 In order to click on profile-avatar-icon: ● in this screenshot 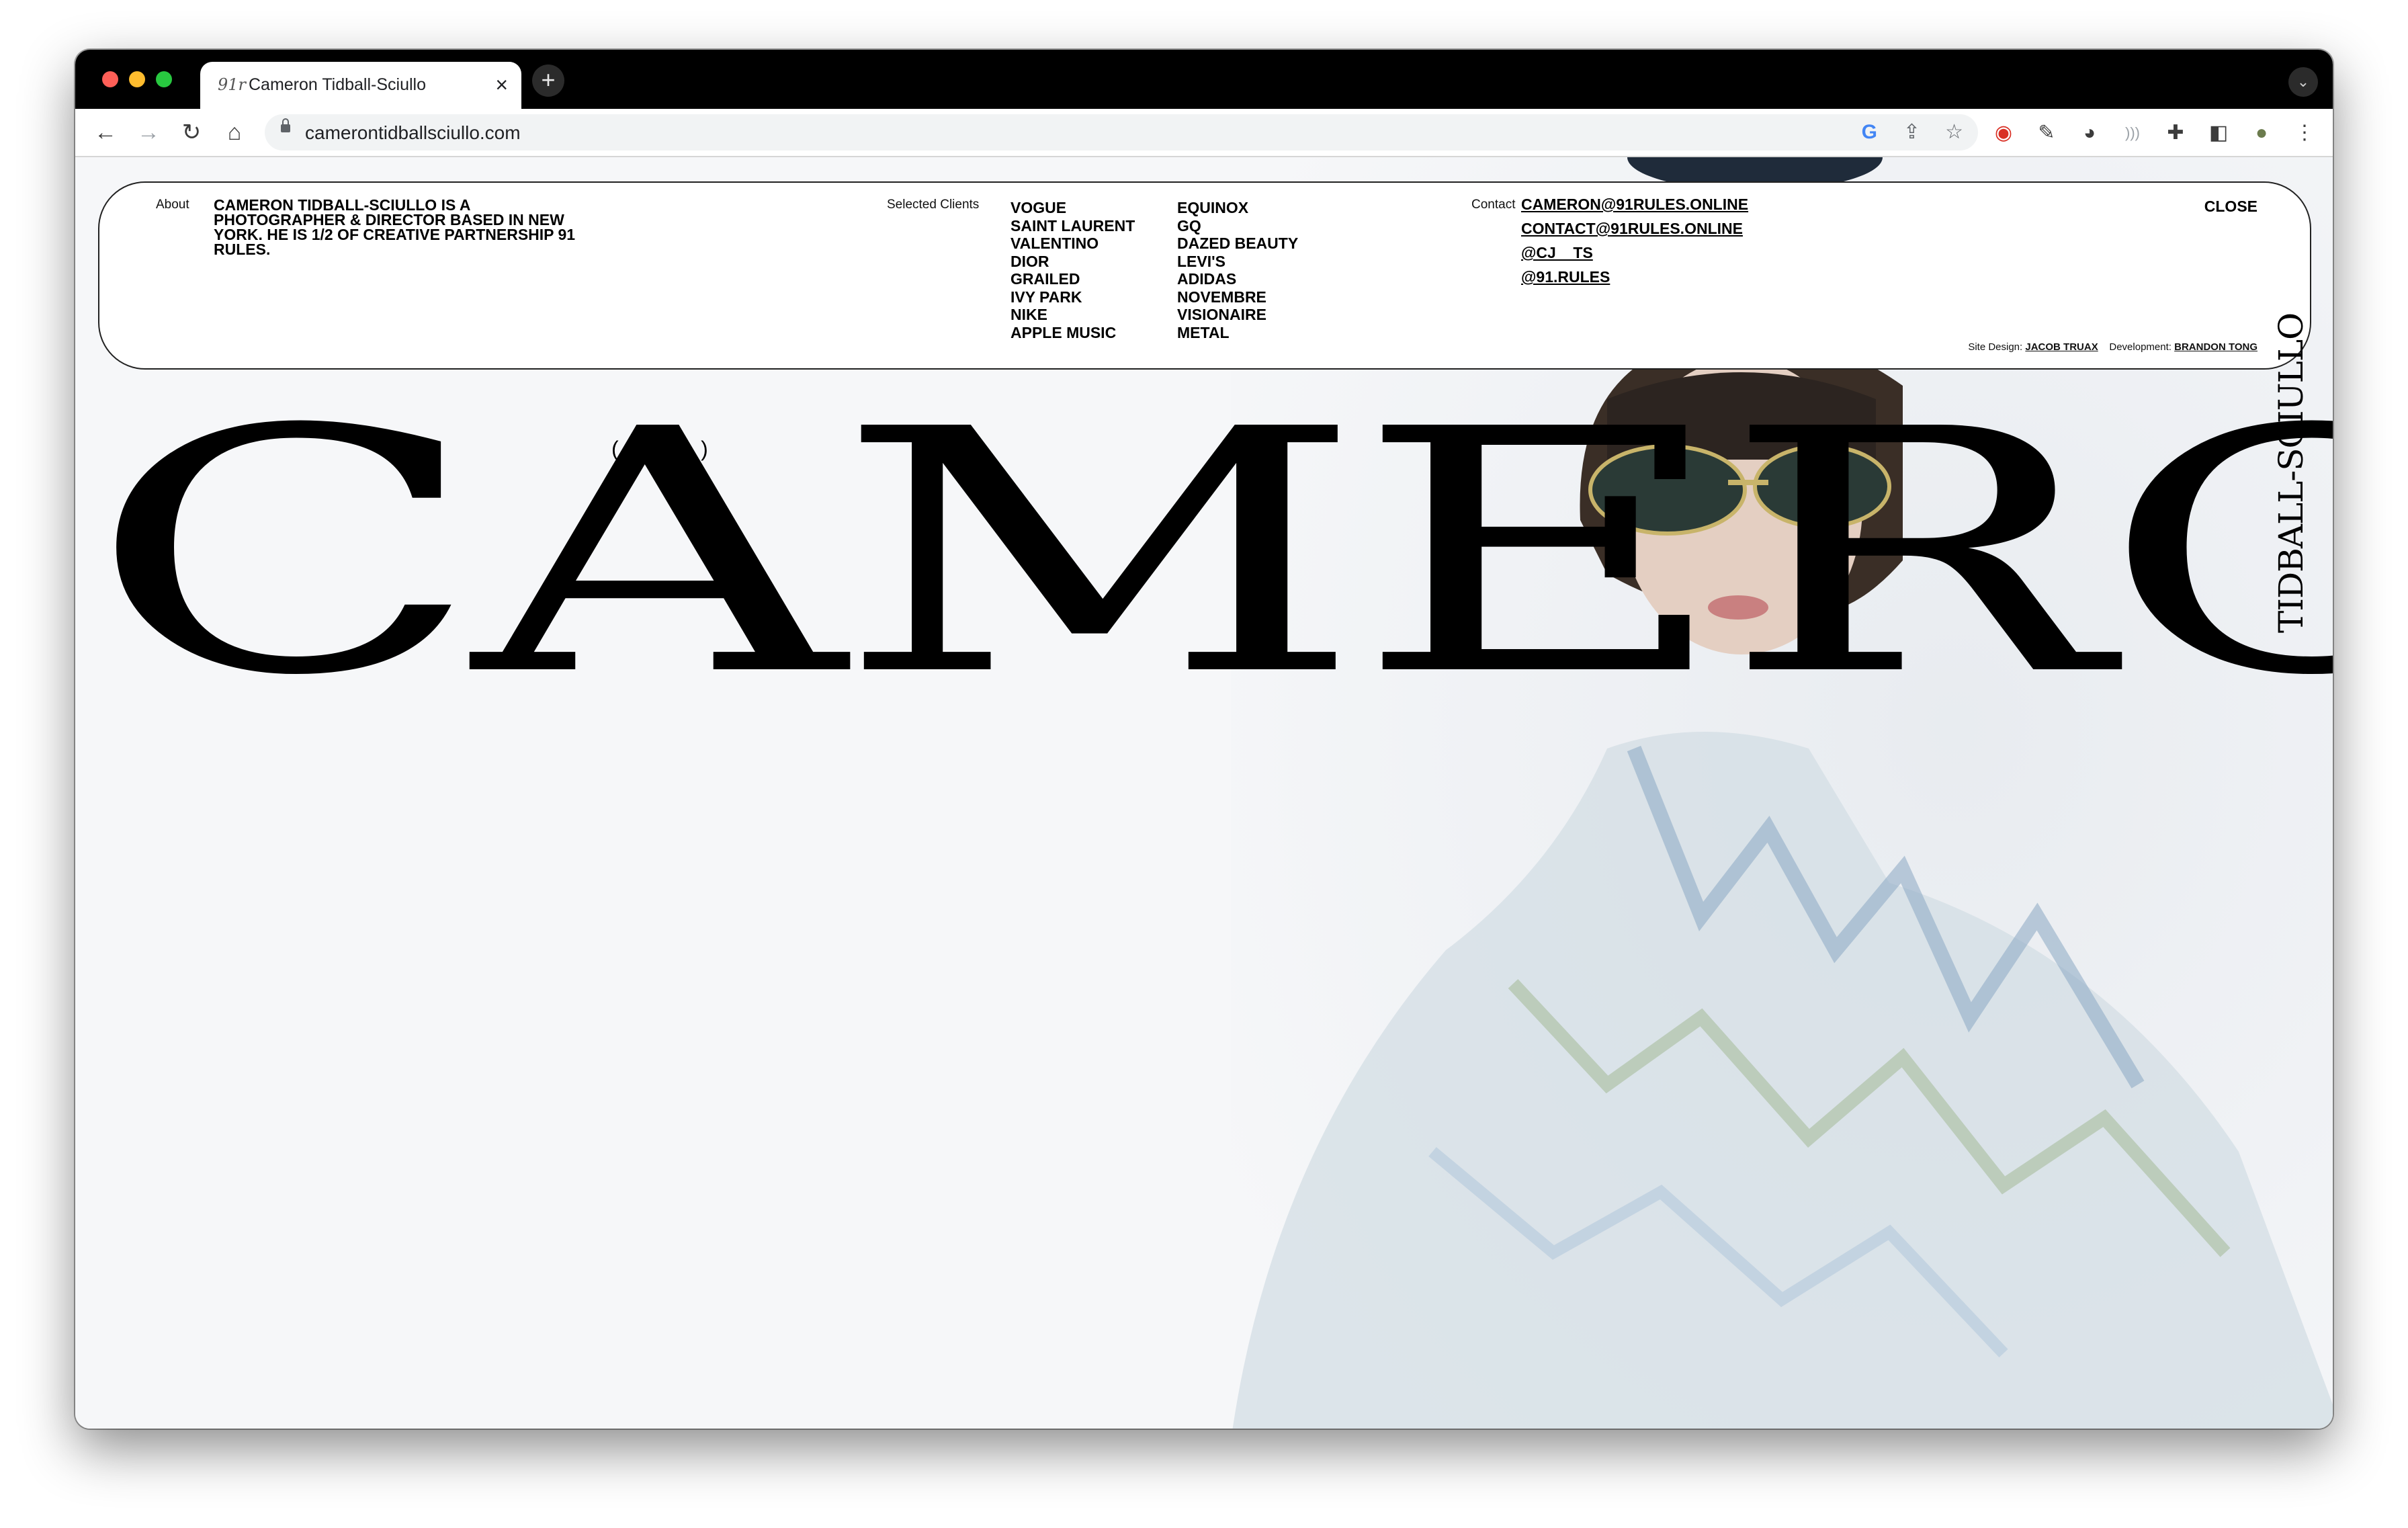, I will do `click(2261, 133)`.